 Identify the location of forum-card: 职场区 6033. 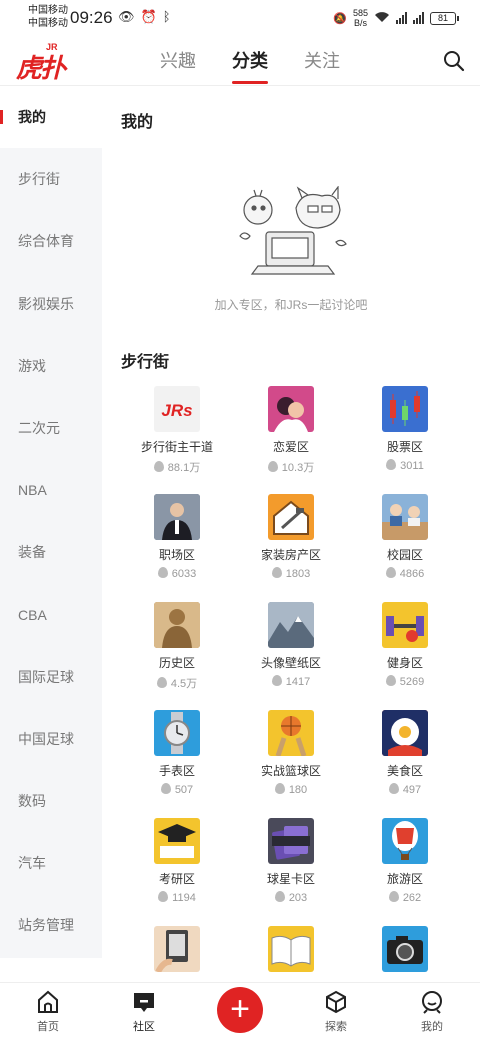
(177, 548).